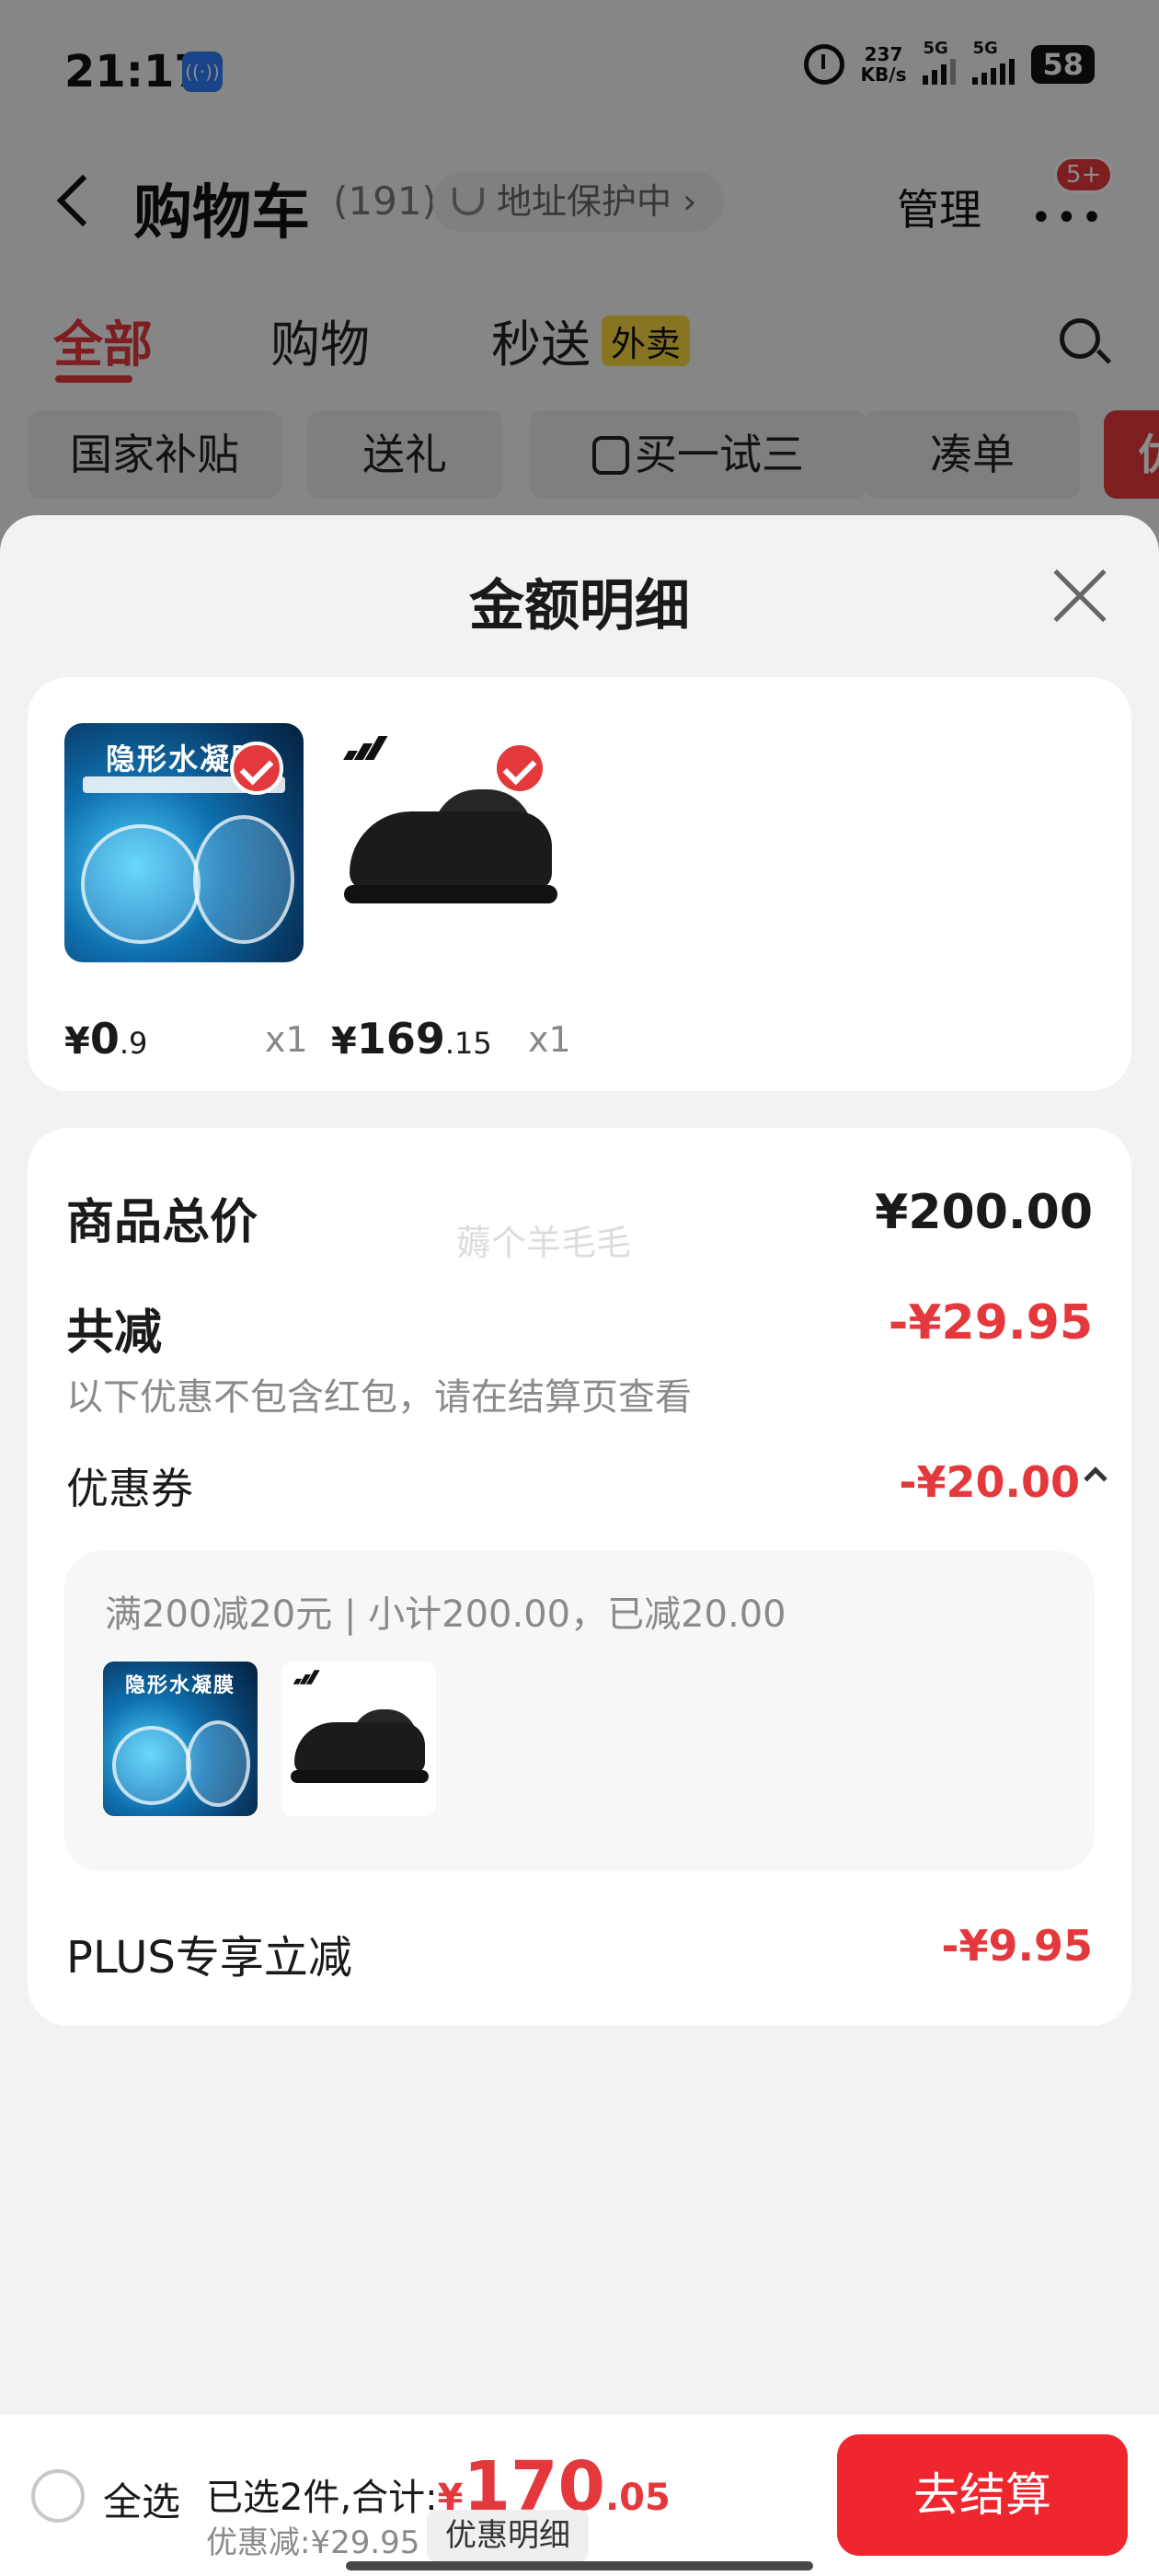 The height and width of the screenshot is (2576, 1159). What do you see at coordinates (1095, 1478) in the screenshot?
I see `chevron-up-icon` at bounding box center [1095, 1478].